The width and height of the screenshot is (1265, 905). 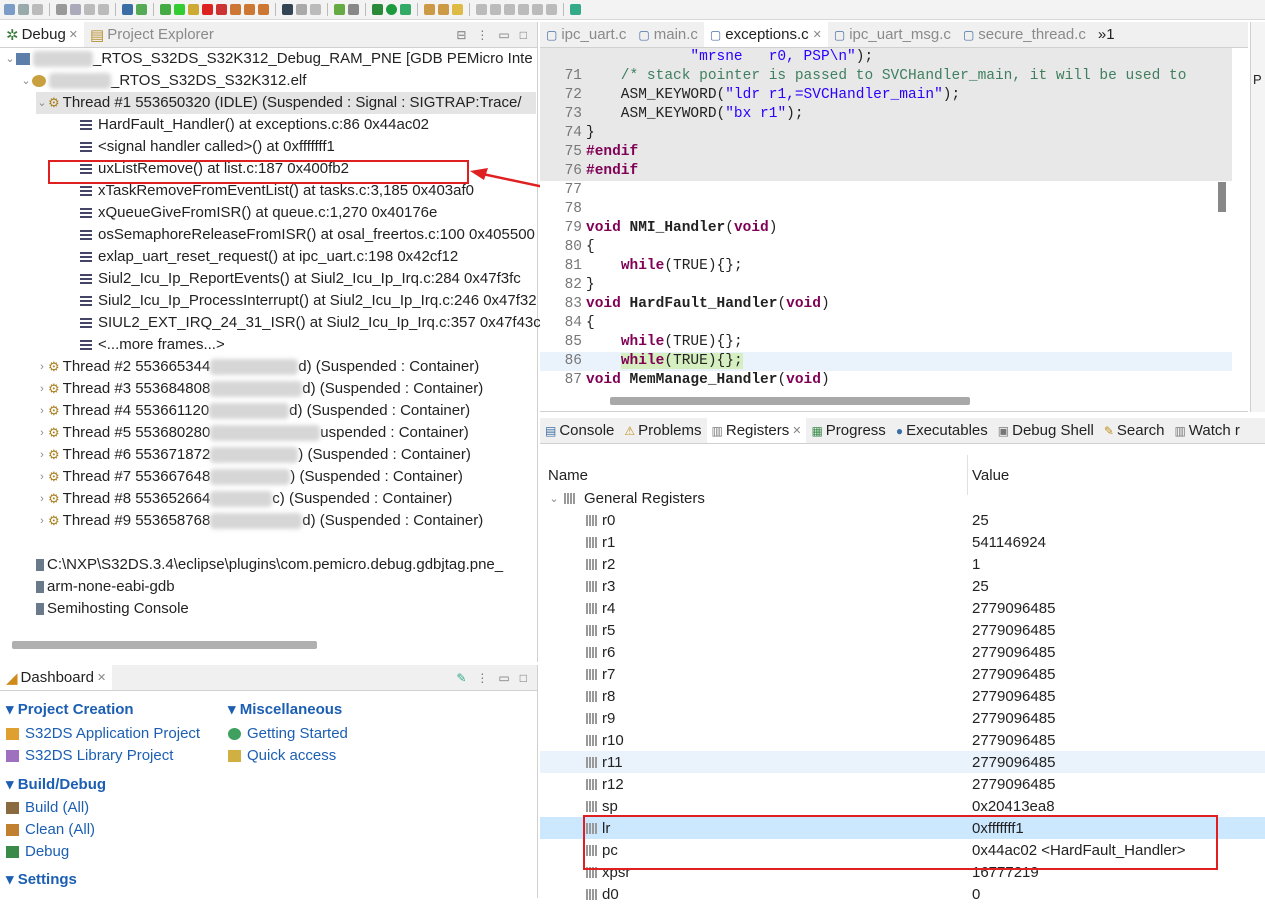 What do you see at coordinates (886, 304) in the screenshot?
I see `code-line: 83 void HardFault_Handler(void)` at bounding box center [886, 304].